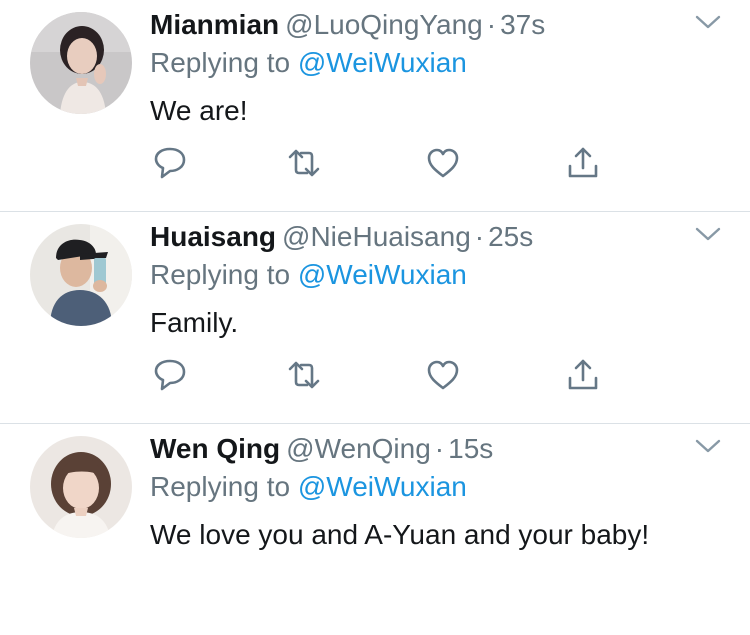 The image size is (750, 635). Describe the element at coordinates (358, 448) in the screenshot. I see `user-handle: @WenQing` at that location.